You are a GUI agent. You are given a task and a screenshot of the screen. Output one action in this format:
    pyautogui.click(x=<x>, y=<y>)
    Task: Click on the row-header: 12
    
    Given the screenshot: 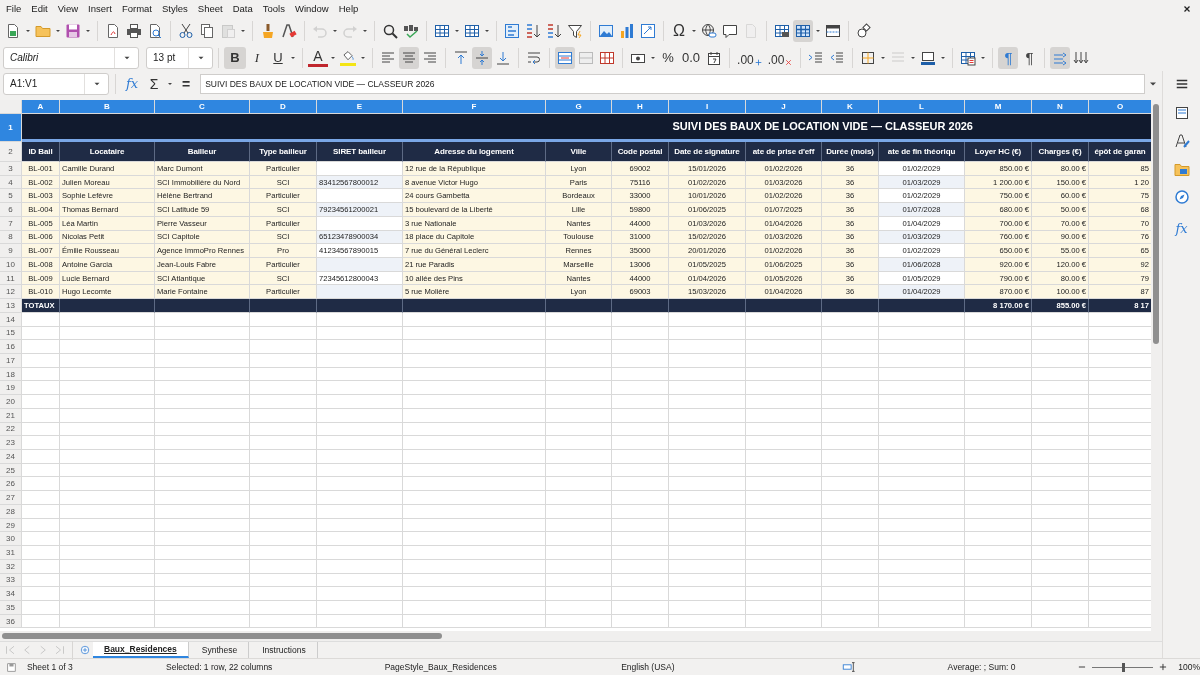 What is the action you would take?
    pyautogui.click(x=11, y=292)
    